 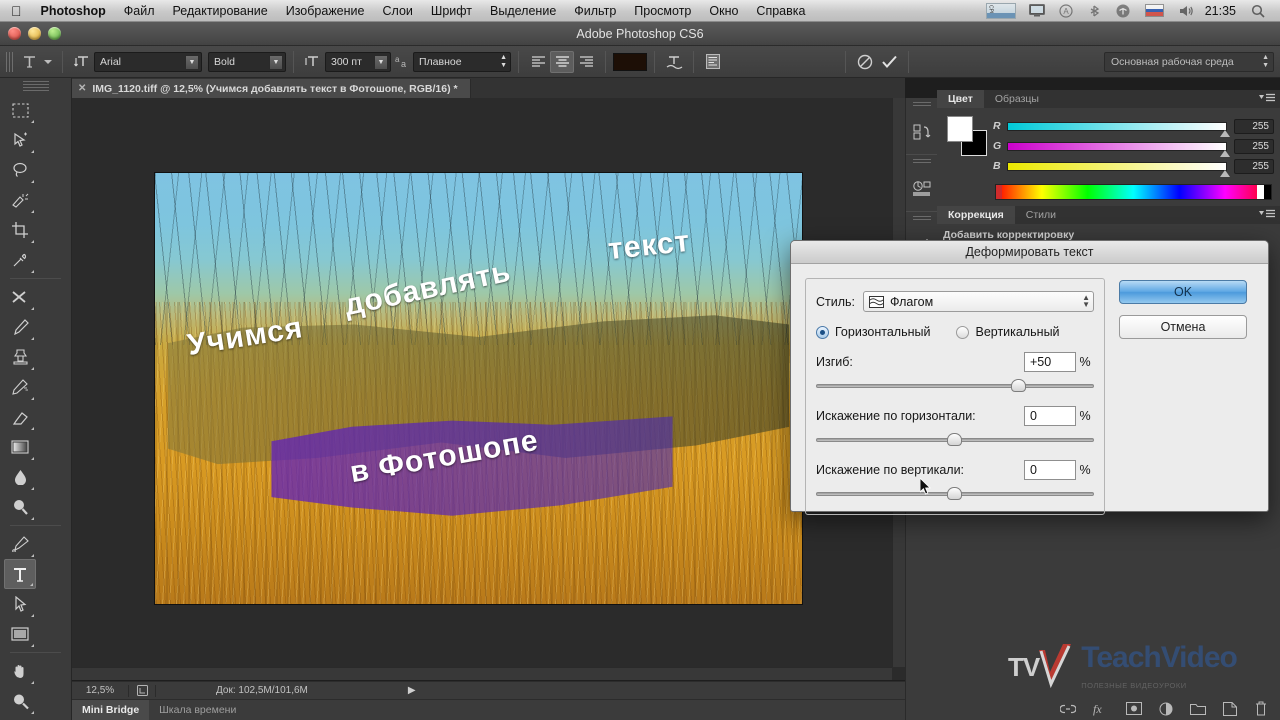 I want to click on warp-style-select: Флагом ▲ ▼, so click(x=978, y=301).